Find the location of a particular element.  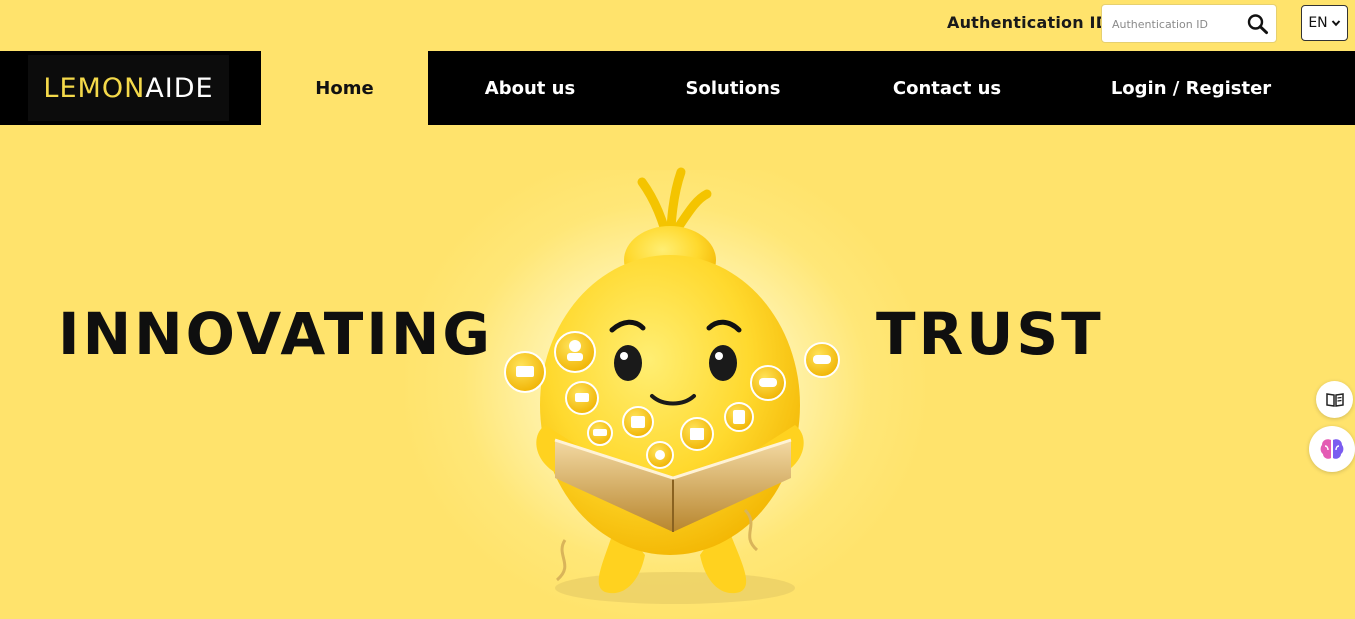

ai-assistant-widget-button is located at coordinates (1332, 449).